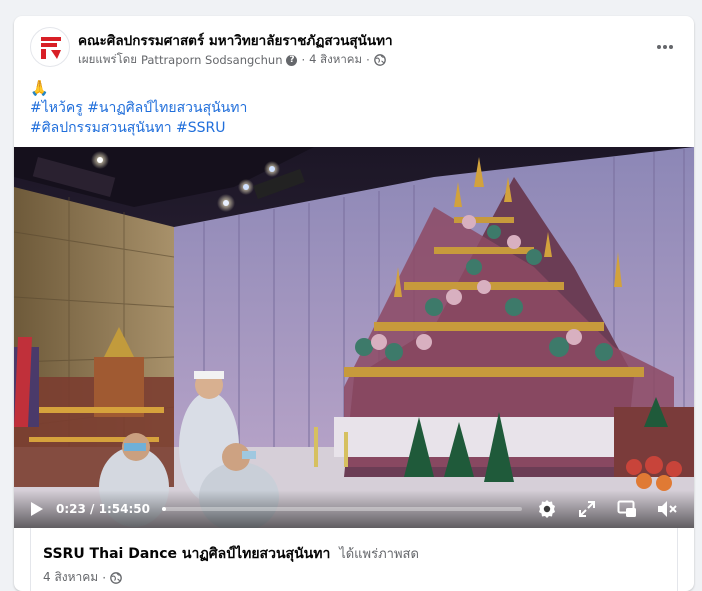  What do you see at coordinates (335, 60) in the screenshot?
I see `post-date: 4 สิงหาคม` at bounding box center [335, 60].